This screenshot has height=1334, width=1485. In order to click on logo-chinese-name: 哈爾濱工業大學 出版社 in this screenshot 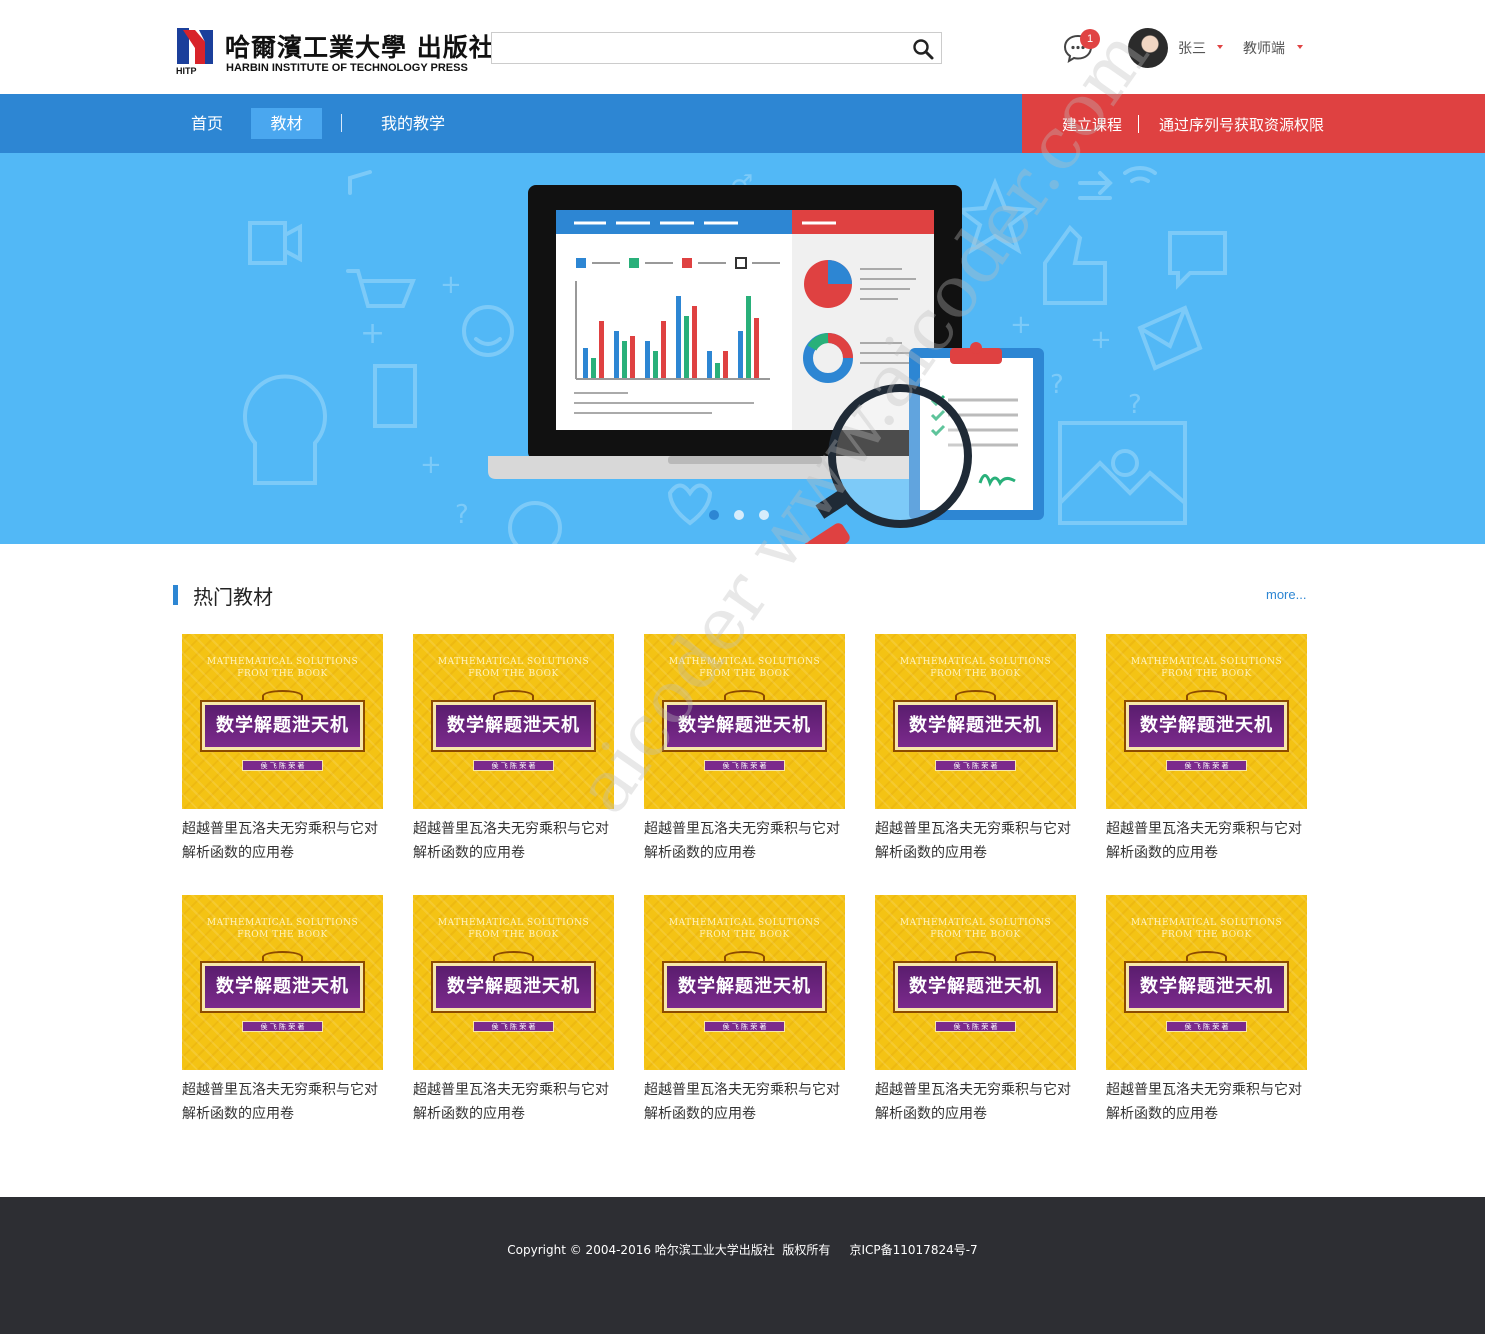, I will do `click(360, 47)`.